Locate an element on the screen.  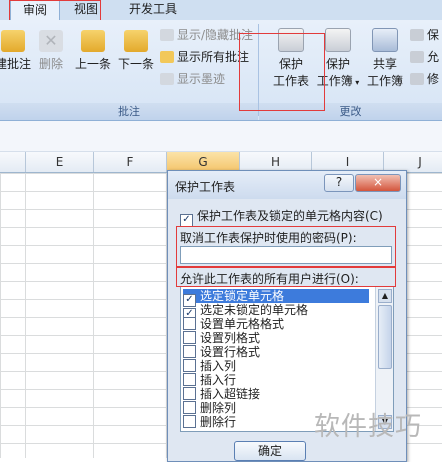
scroll-thumb is located at coordinates (385, 337).